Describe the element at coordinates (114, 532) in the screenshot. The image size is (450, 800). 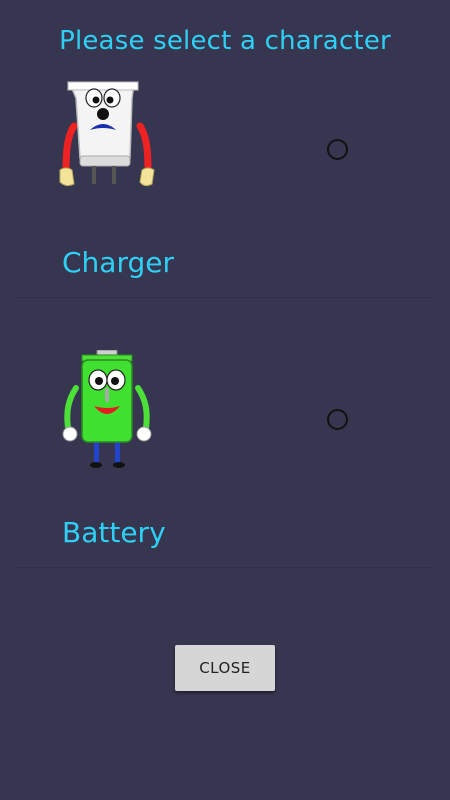
I see `battery-label: Battery` at that location.